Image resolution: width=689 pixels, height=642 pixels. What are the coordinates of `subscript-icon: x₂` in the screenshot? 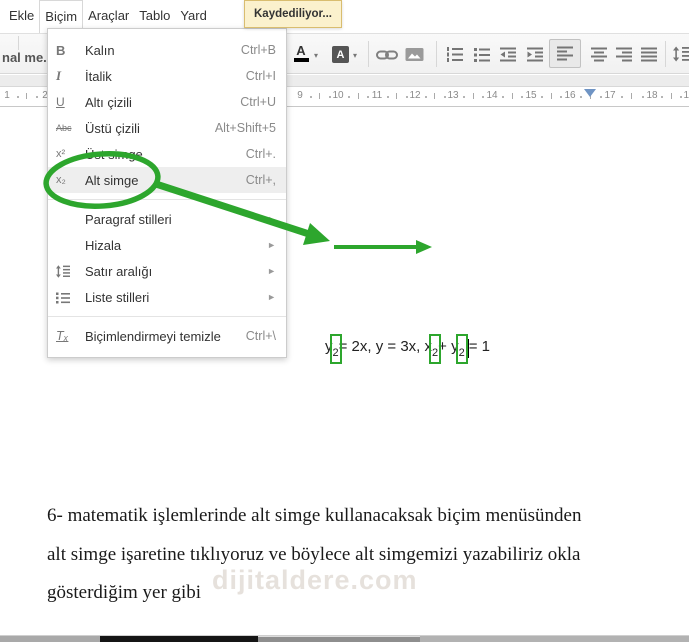 It's located at (61, 180).